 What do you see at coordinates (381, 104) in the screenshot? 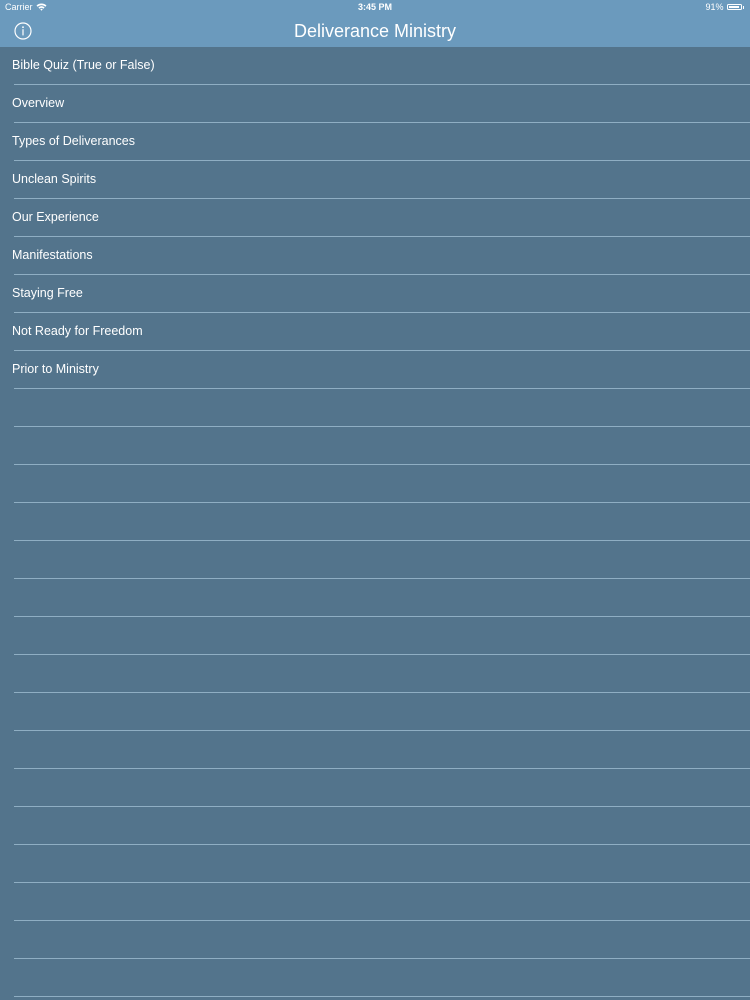
I see `menu-item-overview: Overview` at bounding box center [381, 104].